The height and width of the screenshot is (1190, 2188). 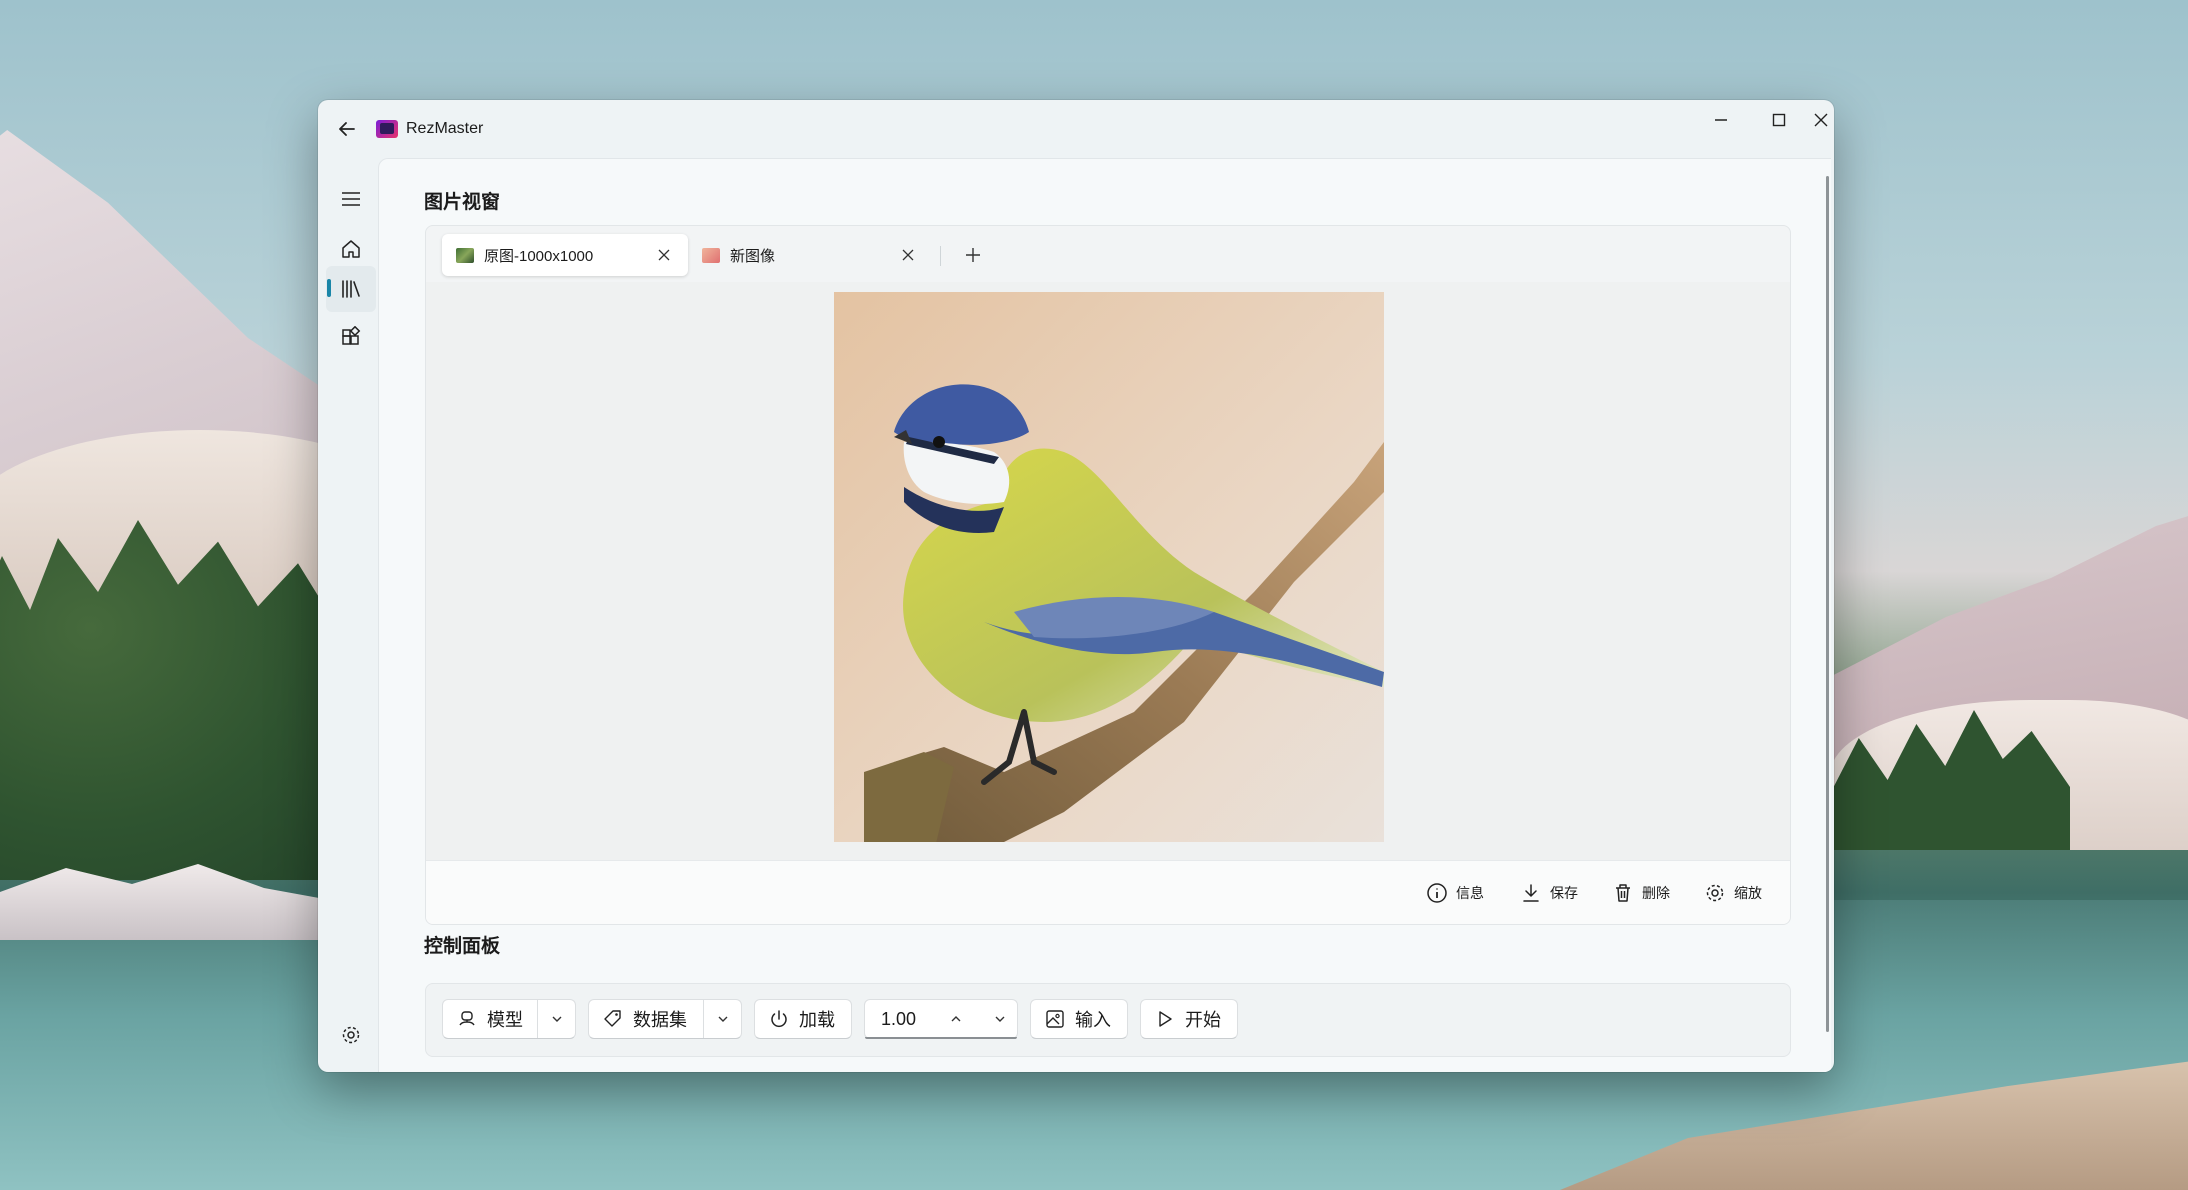 I want to click on info-button: 信息, so click(x=1455, y=893).